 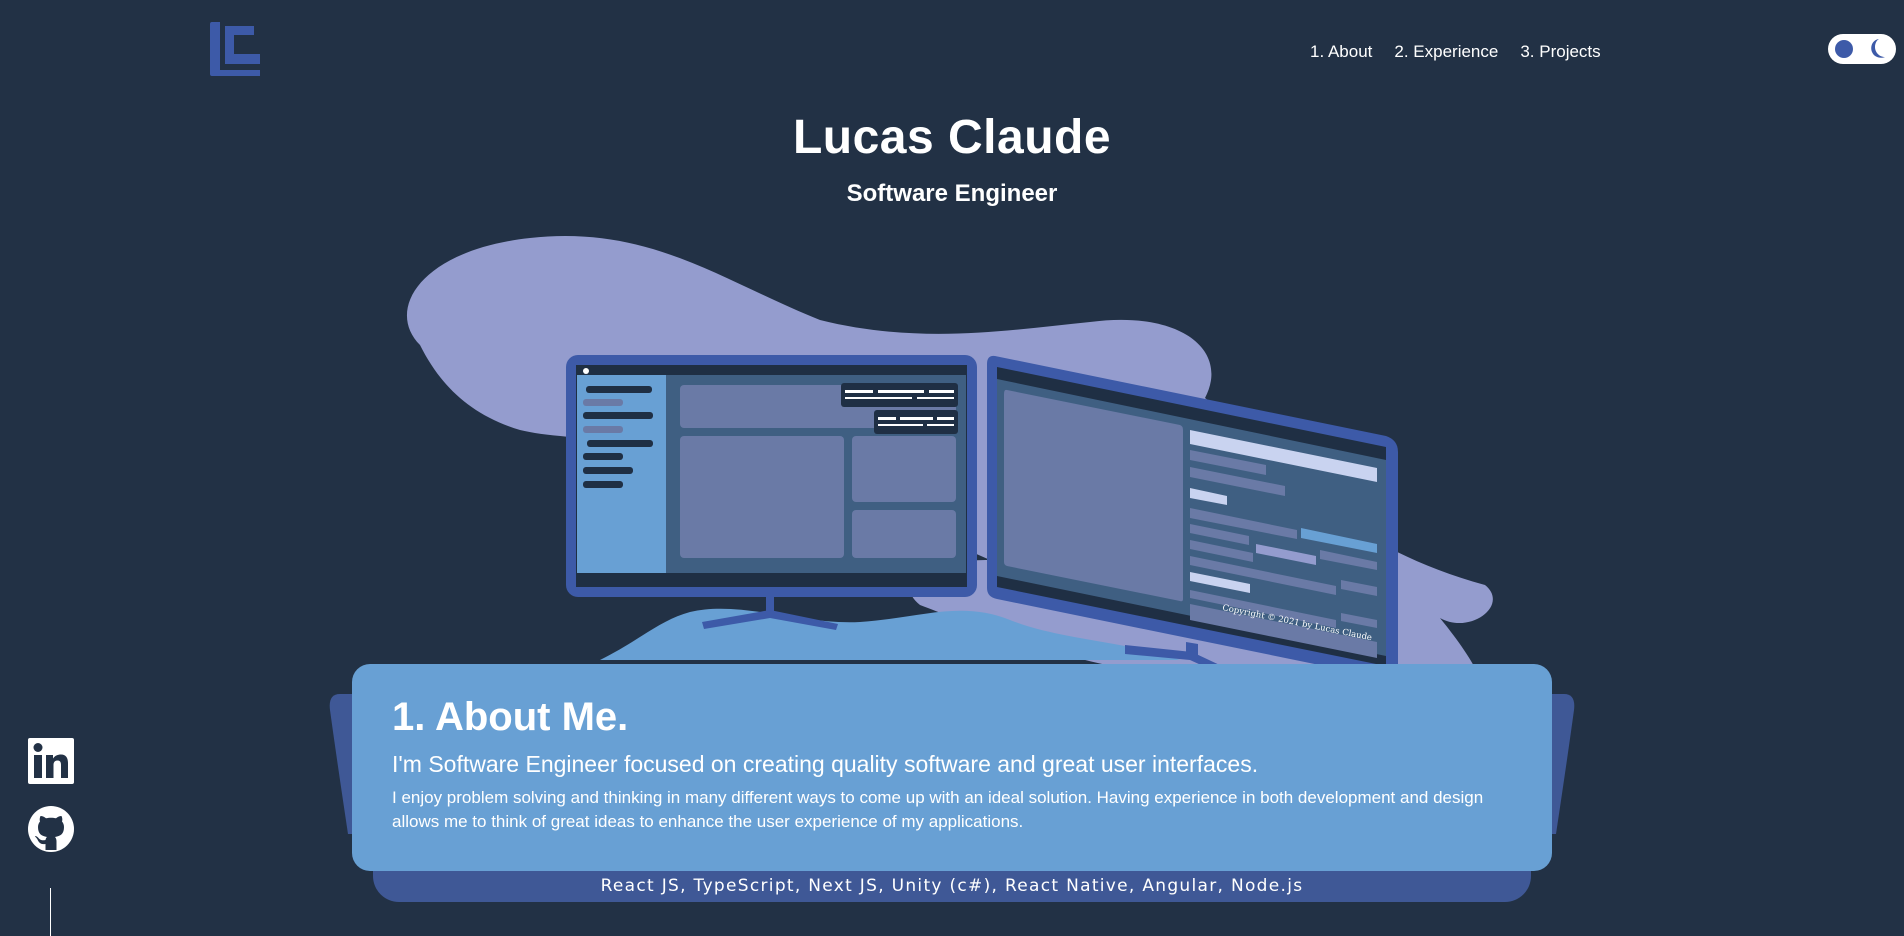 What do you see at coordinates (51, 829) in the screenshot?
I see `github-icon` at bounding box center [51, 829].